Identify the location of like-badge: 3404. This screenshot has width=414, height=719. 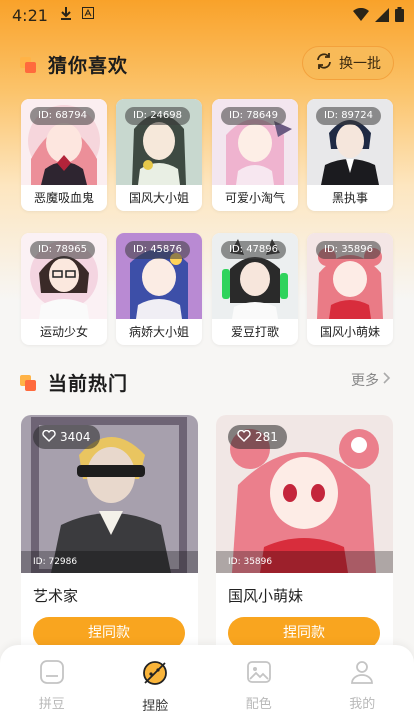
(66, 437).